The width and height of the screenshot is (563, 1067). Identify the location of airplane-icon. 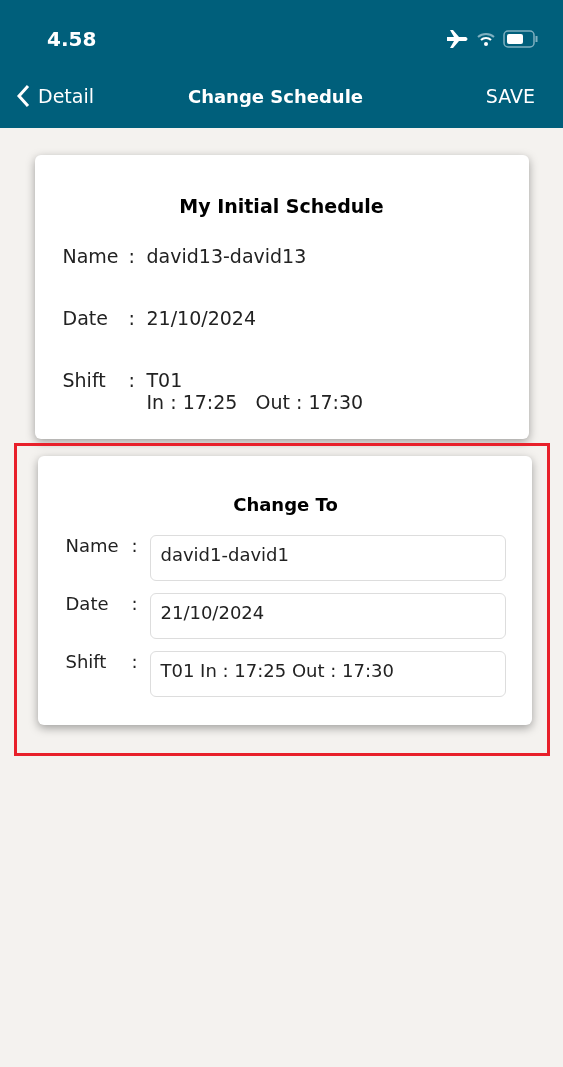
(458, 39).